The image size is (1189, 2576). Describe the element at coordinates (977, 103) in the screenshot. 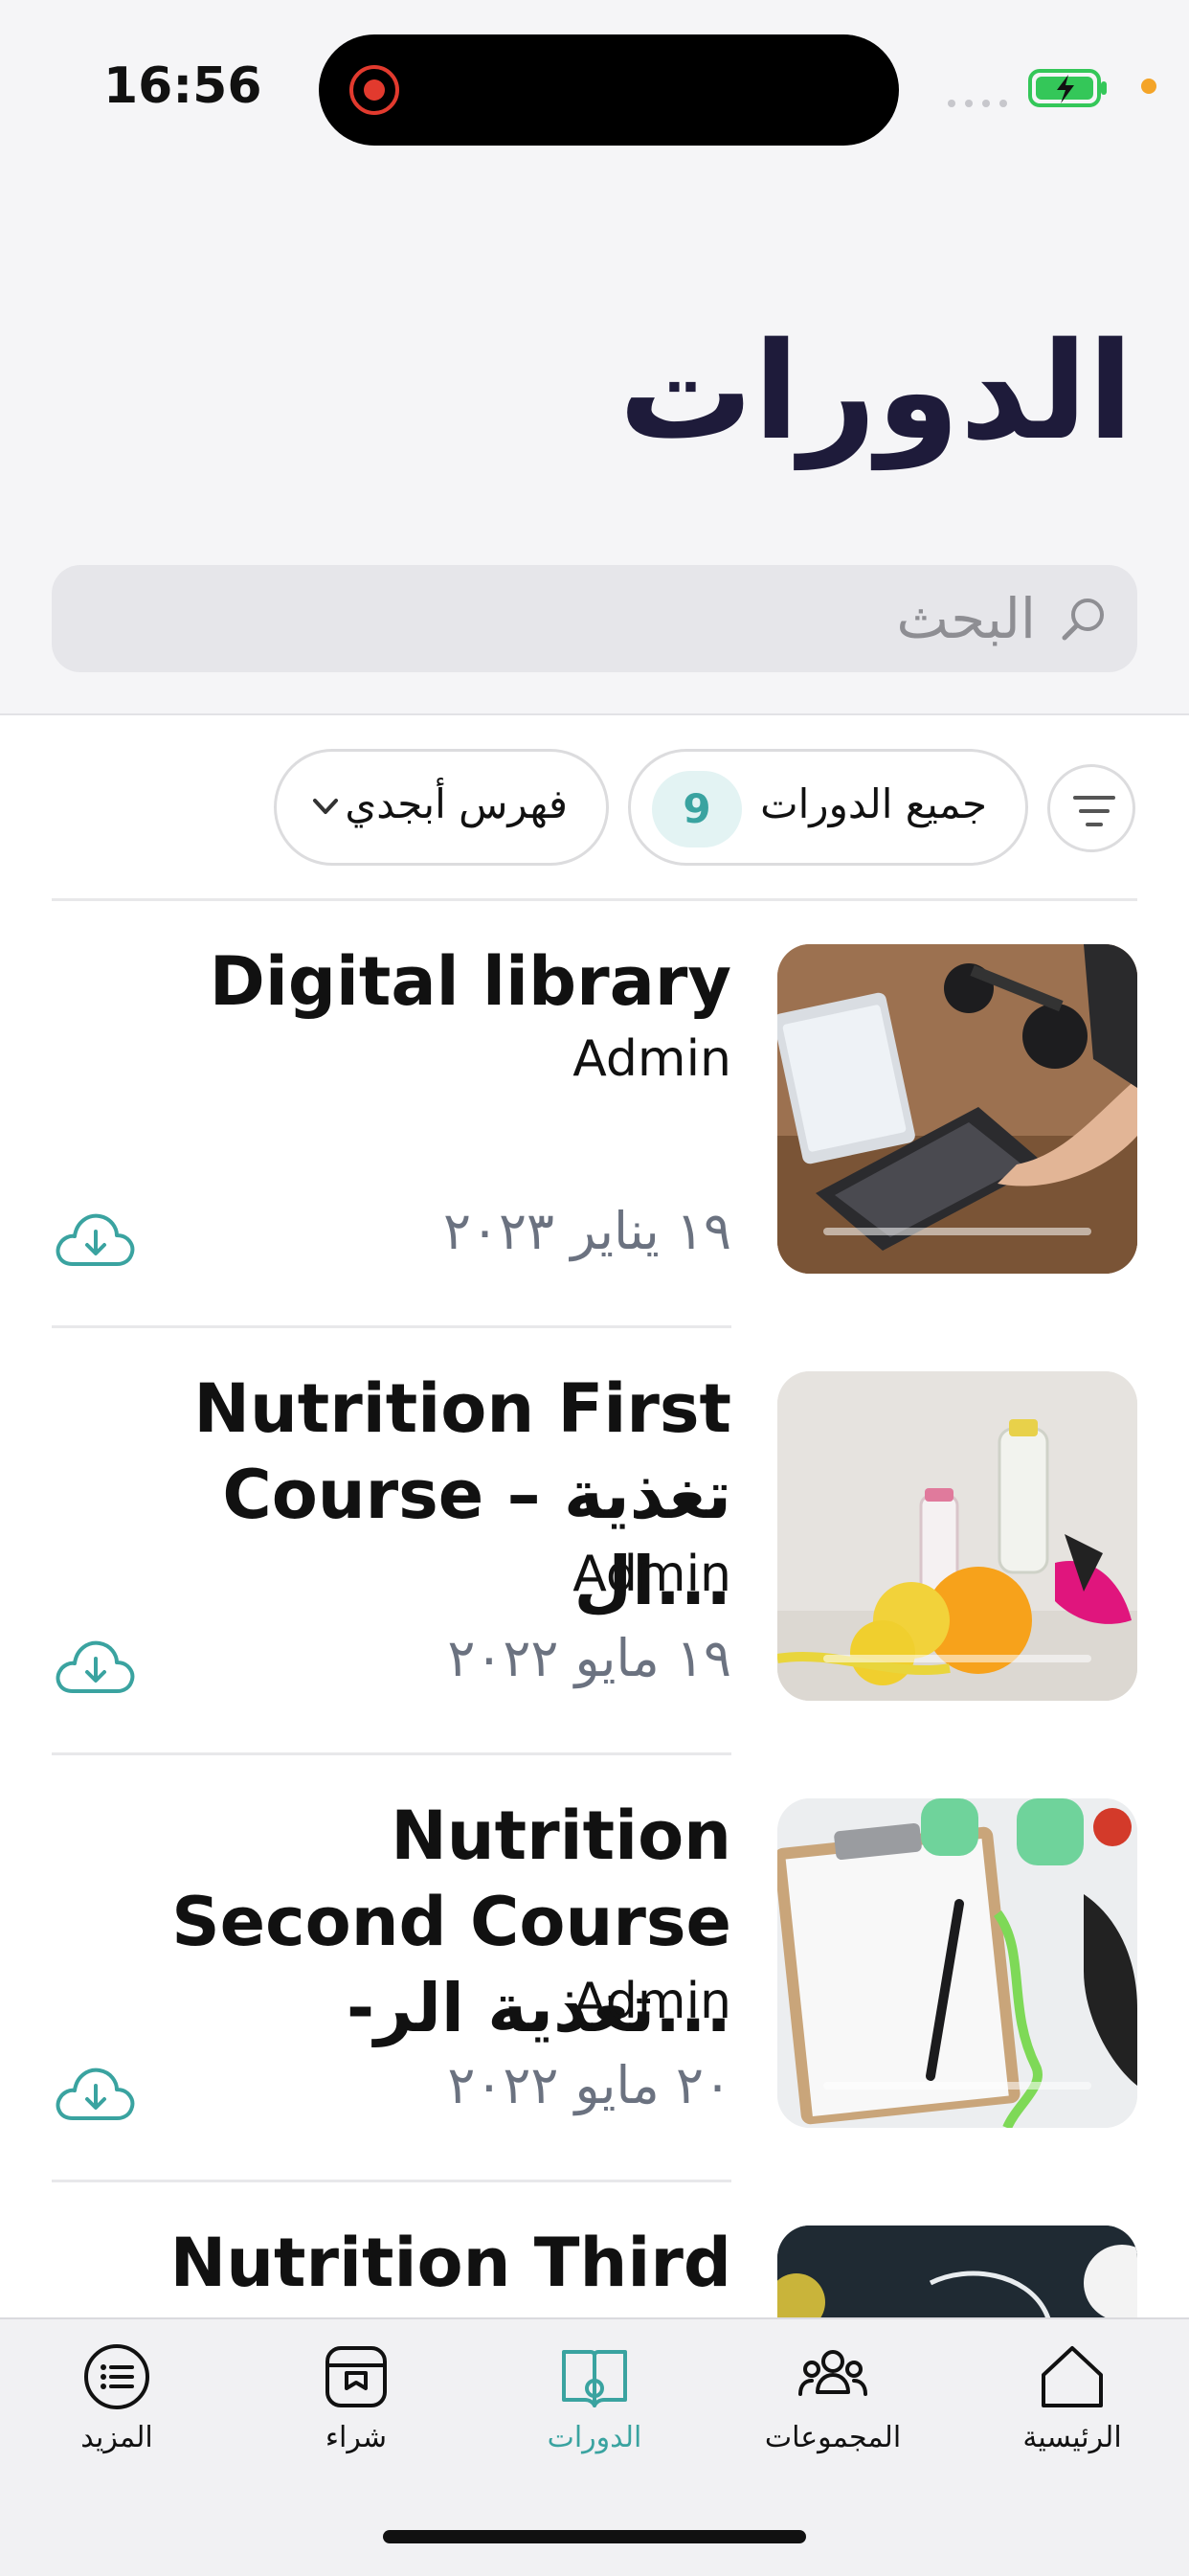

I see `signal-icon` at that location.